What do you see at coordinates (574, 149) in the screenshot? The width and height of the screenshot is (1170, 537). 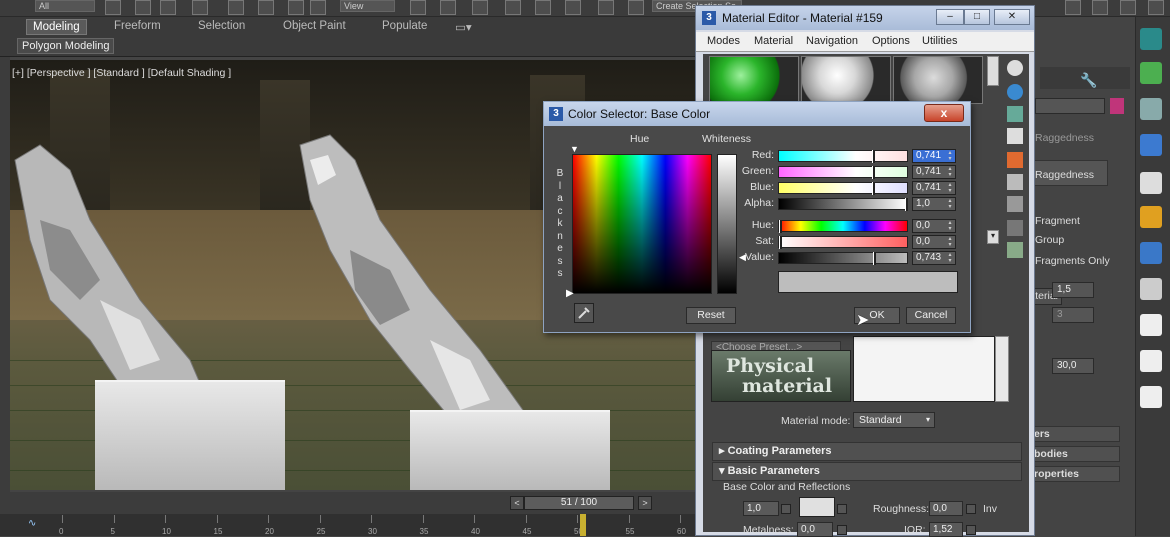 I see `hue-pointer-icon: ▼` at bounding box center [574, 149].